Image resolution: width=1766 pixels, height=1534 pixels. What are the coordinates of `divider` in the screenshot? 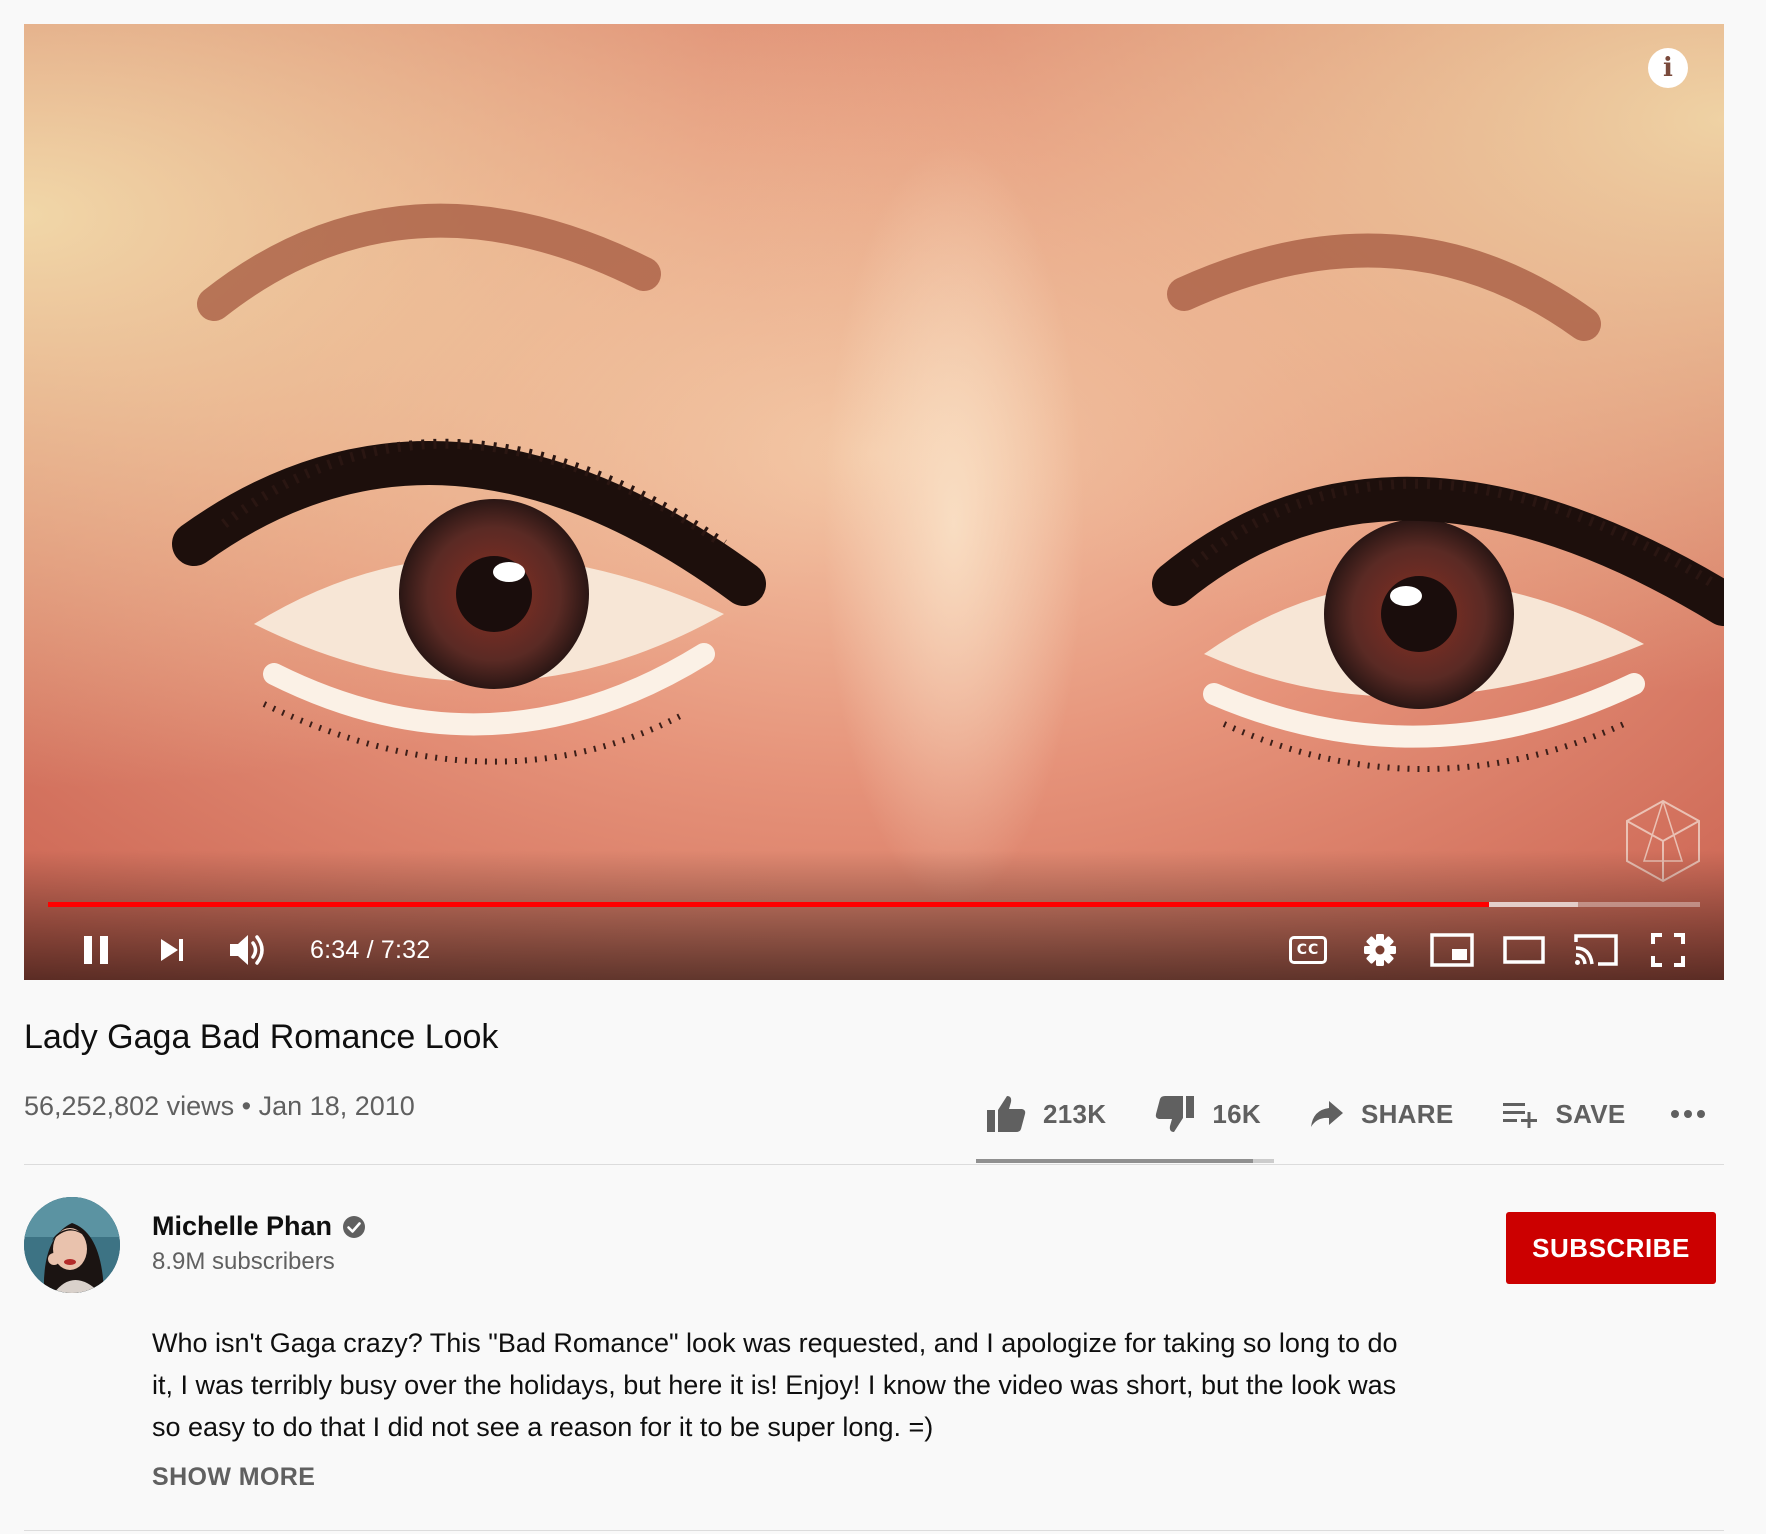 It's located at (874, 1164).